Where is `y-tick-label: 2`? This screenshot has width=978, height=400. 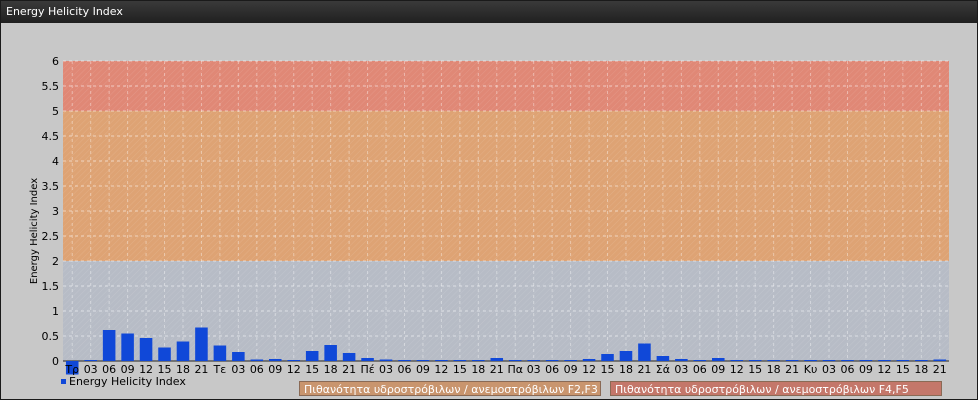 y-tick-label: 2 is located at coordinates (55, 261).